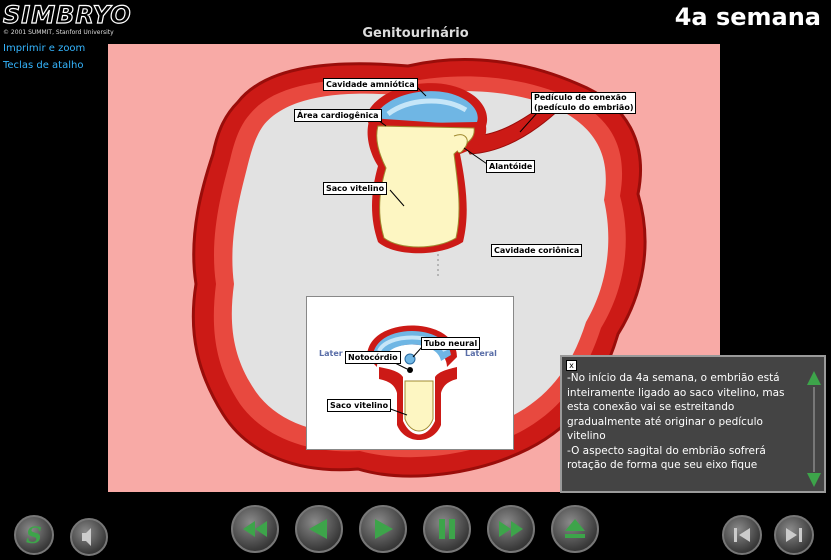  I want to click on label-inset-yolk-sac: Saco vitelino, so click(359, 405).